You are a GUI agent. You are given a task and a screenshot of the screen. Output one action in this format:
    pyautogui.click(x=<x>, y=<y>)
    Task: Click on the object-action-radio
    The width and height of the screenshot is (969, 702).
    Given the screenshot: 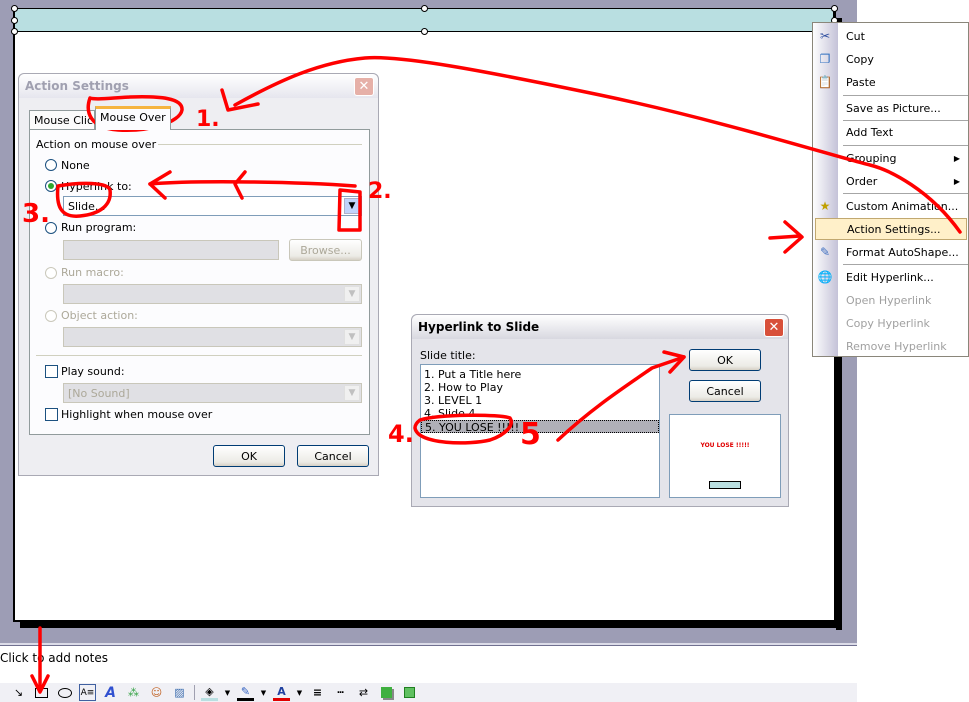 What is the action you would take?
    pyautogui.click(x=51, y=316)
    